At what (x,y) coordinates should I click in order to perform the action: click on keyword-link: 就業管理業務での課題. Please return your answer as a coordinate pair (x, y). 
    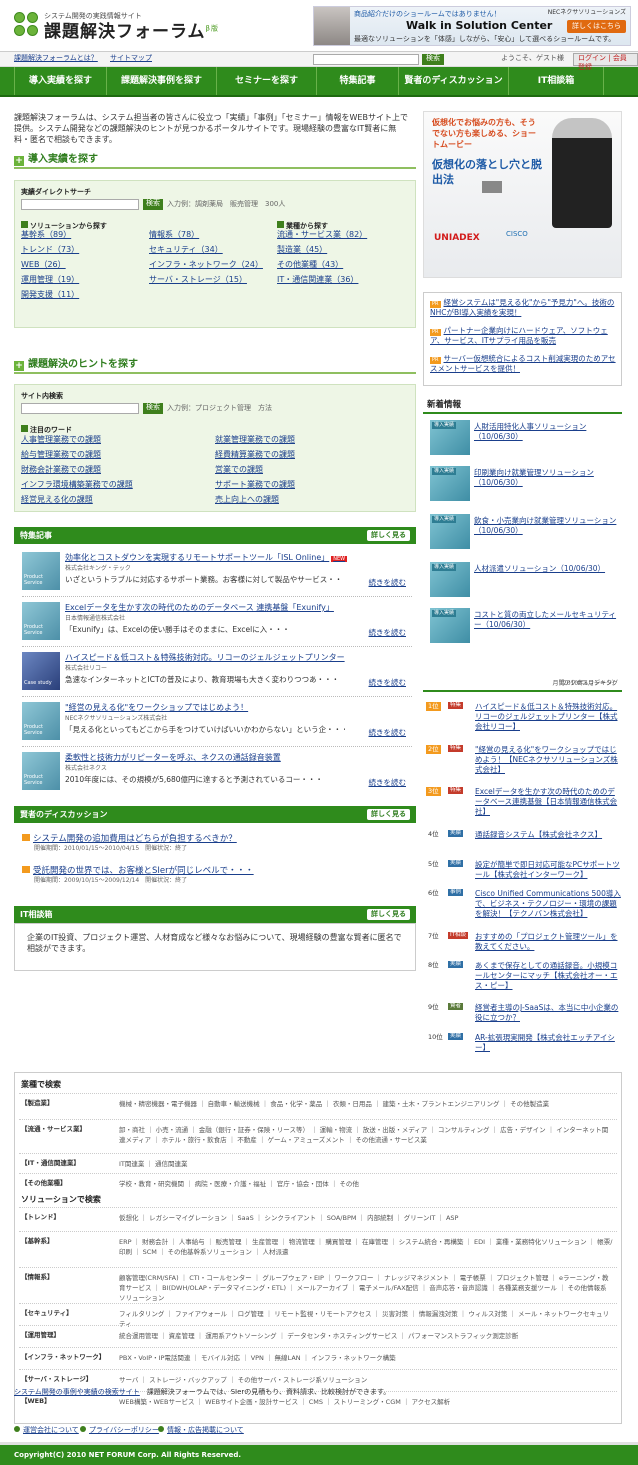
    Looking at the image, I should click on (255, 440).